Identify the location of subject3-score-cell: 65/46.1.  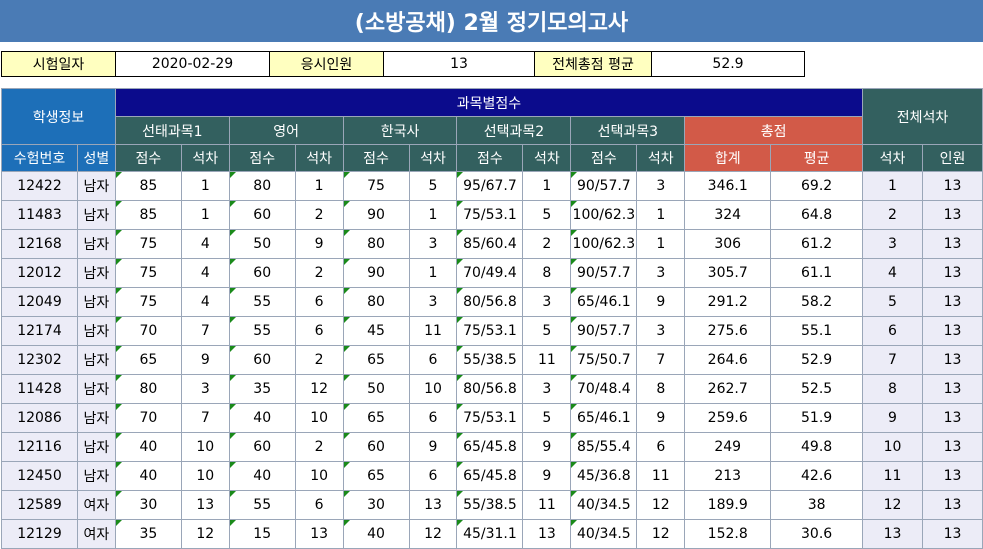
(604, 418).